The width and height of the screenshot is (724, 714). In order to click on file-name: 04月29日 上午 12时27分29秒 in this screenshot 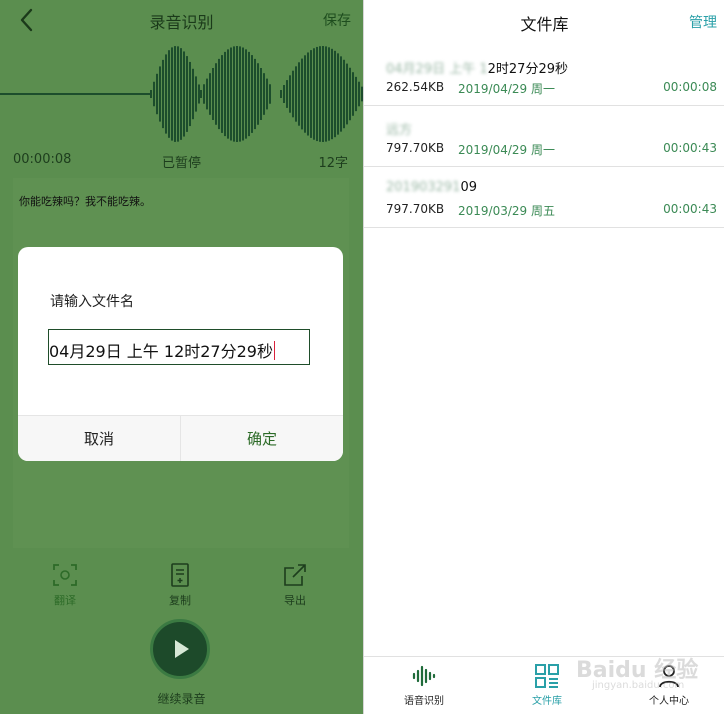, I will do `click(477, 67)`.